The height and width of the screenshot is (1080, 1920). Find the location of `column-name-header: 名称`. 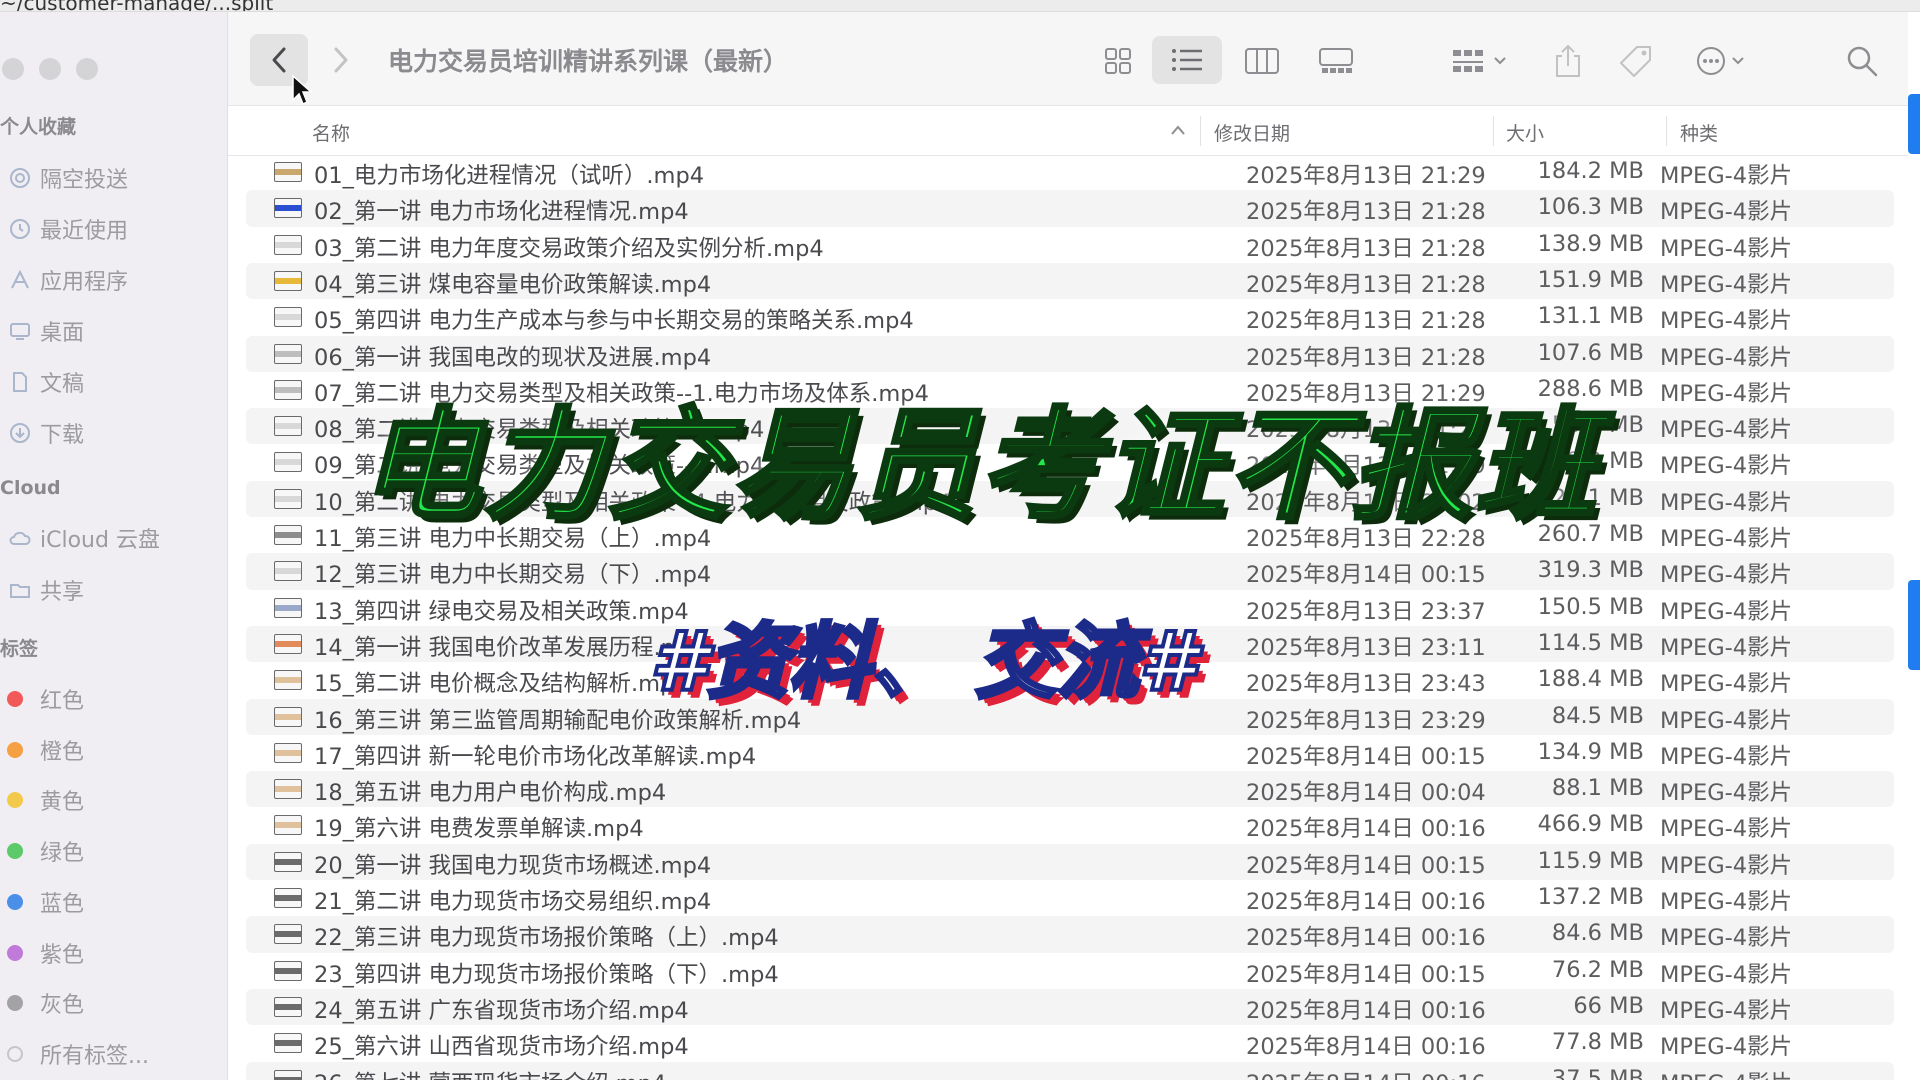

column-name-header: 名称 is located at coordinates (331, 132).